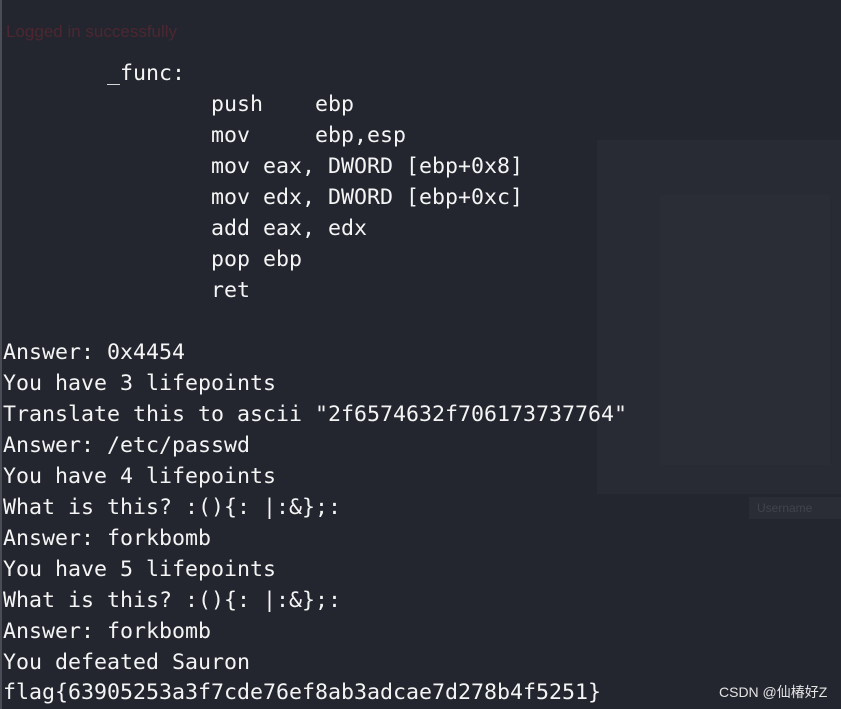 This screenshot has height=709, width=841. What do you see at coordinates (140, 383) in the screenshot?
I see `output-line-lifepoints-3: You have 3 lifepoints` at bounding box center [140, 383].